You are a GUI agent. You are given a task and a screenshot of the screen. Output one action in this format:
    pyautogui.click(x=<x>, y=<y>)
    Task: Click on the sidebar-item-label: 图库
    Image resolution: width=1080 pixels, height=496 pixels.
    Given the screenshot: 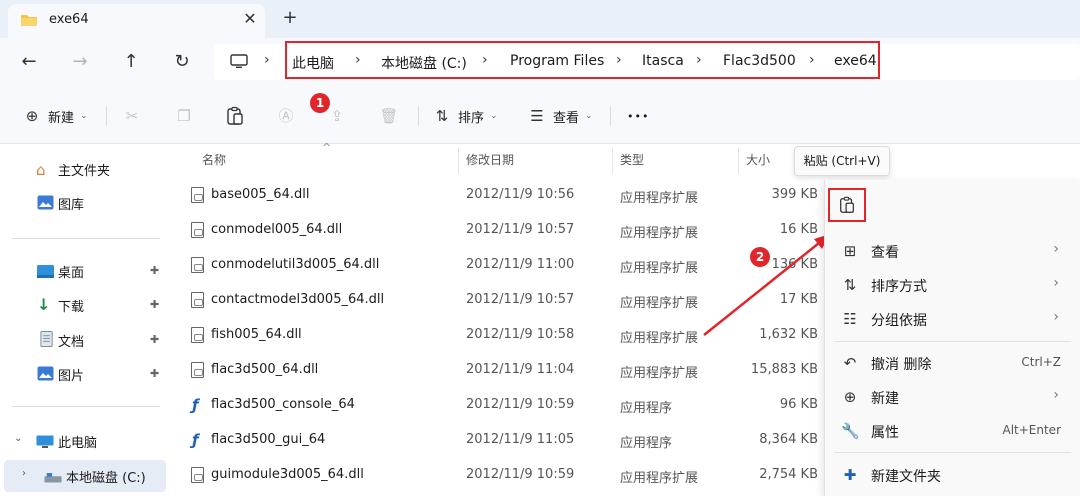 What is the action you would take?
    pyautogui.click(x=71, y=205)
    